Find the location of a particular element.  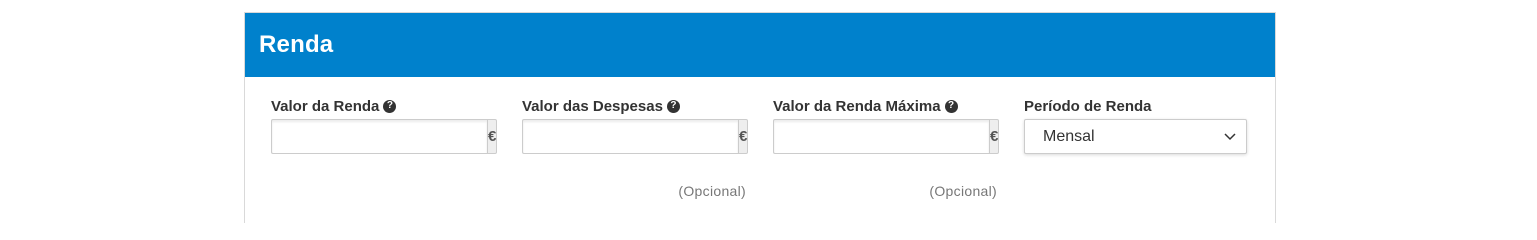

rent-period-field: Período de Renda Mensal is located at coordinates (1135, 125).